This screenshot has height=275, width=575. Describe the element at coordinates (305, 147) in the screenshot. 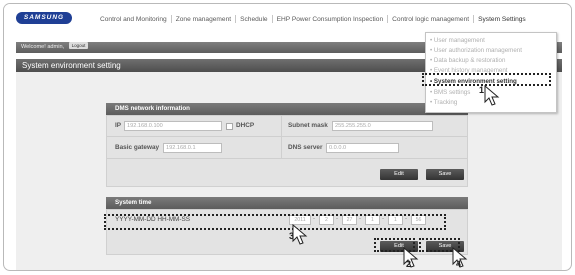

I see `dns-server-label: DNS server` at that location.